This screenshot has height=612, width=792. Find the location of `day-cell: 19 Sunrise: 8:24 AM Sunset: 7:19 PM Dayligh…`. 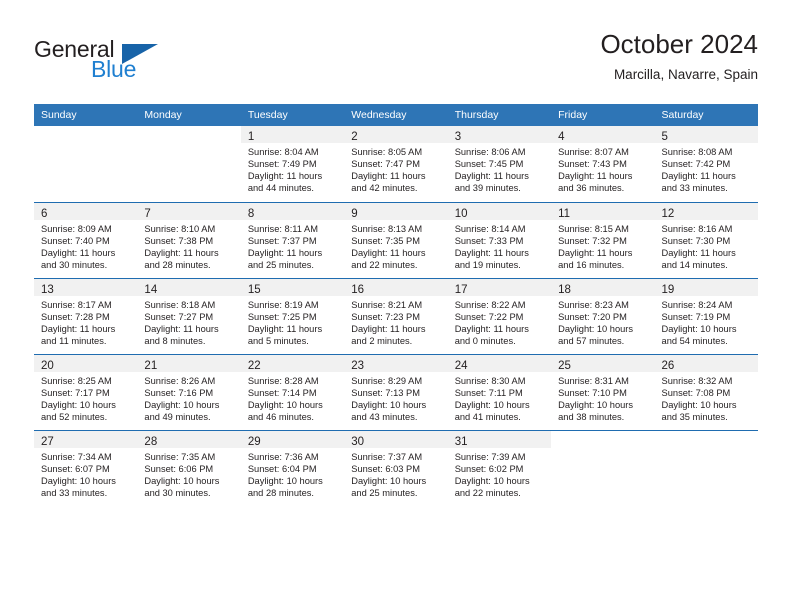

day-cell: 19 Sunrise: 8:24 AM Sunset: 7:19 PM Dayligh… is located at coordinates (706, 316).